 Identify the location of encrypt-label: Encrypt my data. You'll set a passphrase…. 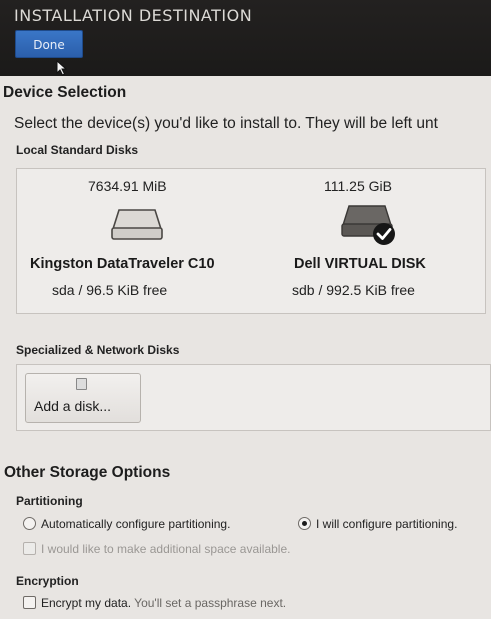
(163, 603).